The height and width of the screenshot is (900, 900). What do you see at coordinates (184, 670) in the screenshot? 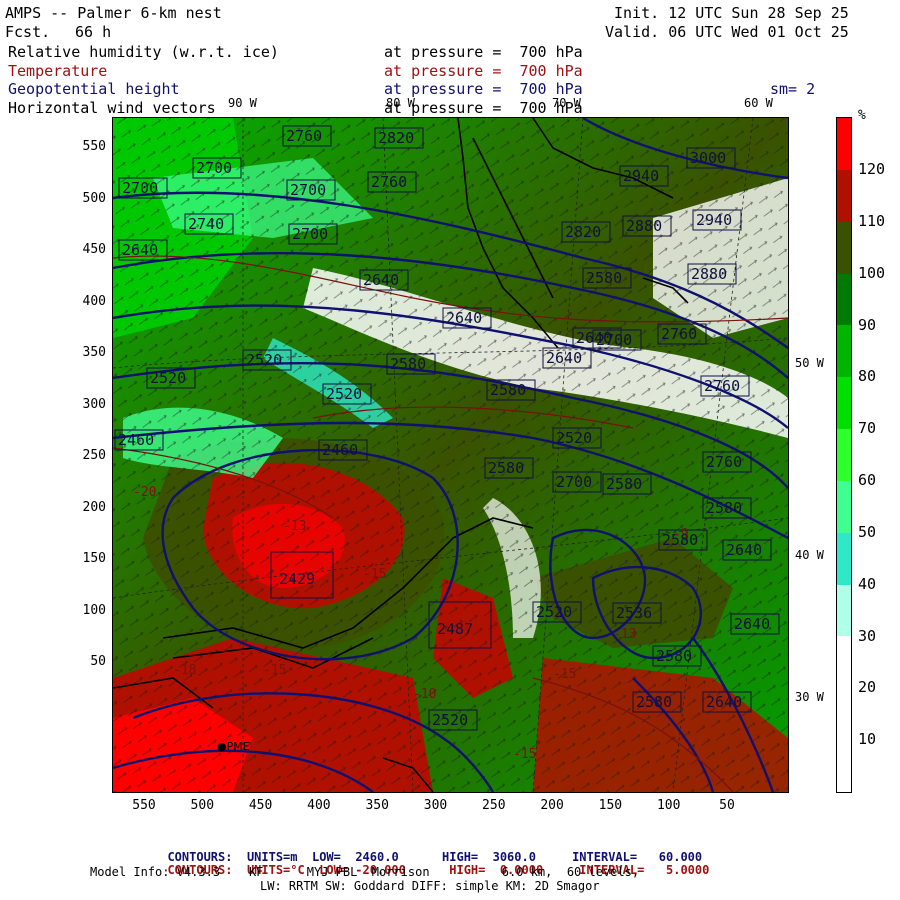
I see `temperature-contour-label: -18` at bounding box center [184, 670].